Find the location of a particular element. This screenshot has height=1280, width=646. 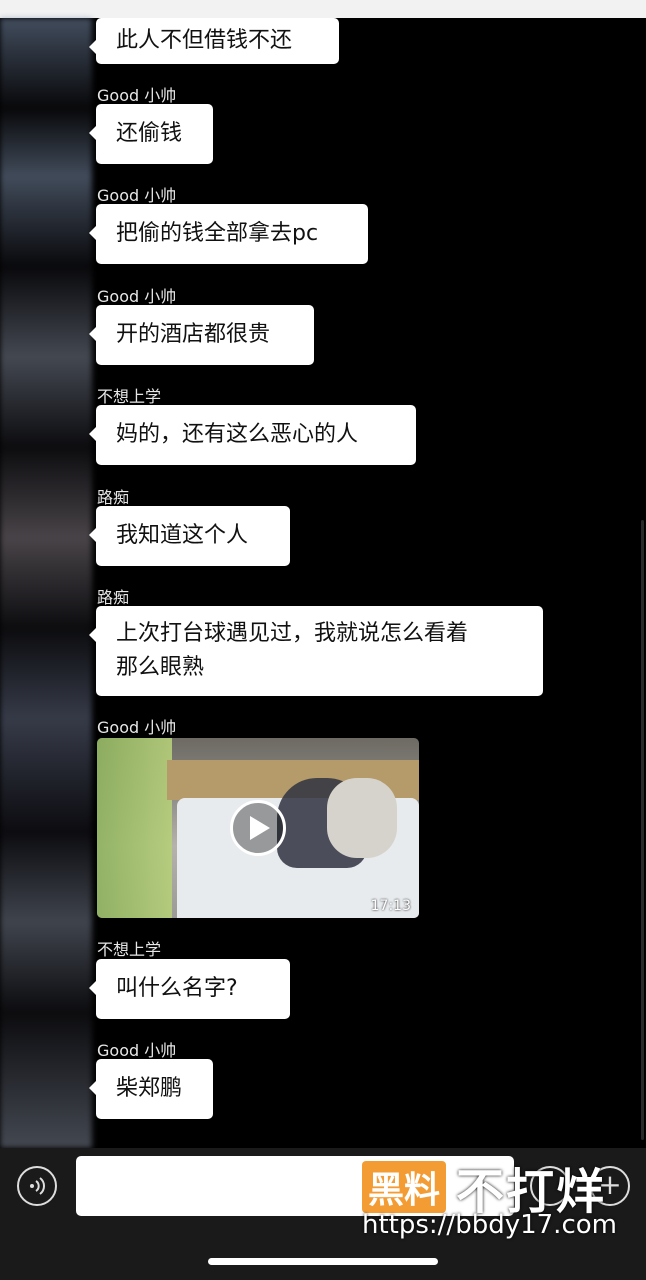

message-text: 此人不但借钱不还 is located at coordinates (204, 40).